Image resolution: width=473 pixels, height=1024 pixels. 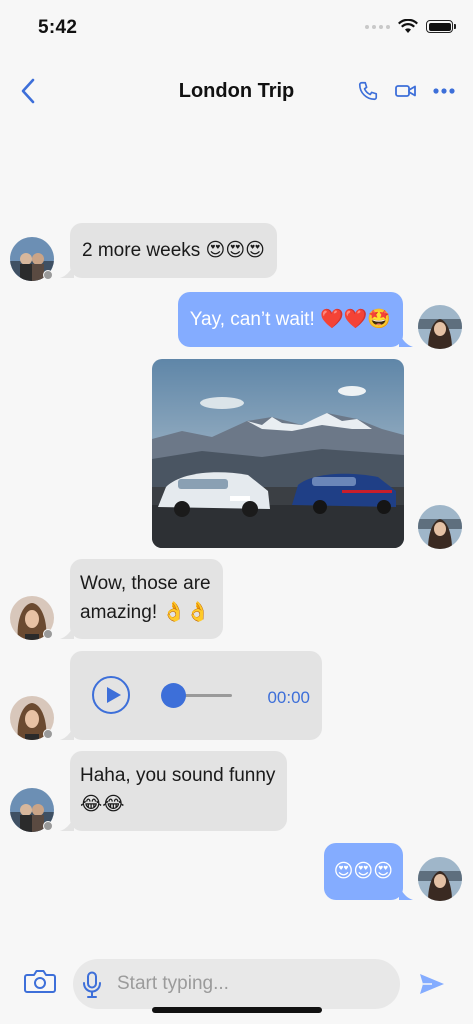 I want to click on home-indicator, so click(x=237, y=1010).